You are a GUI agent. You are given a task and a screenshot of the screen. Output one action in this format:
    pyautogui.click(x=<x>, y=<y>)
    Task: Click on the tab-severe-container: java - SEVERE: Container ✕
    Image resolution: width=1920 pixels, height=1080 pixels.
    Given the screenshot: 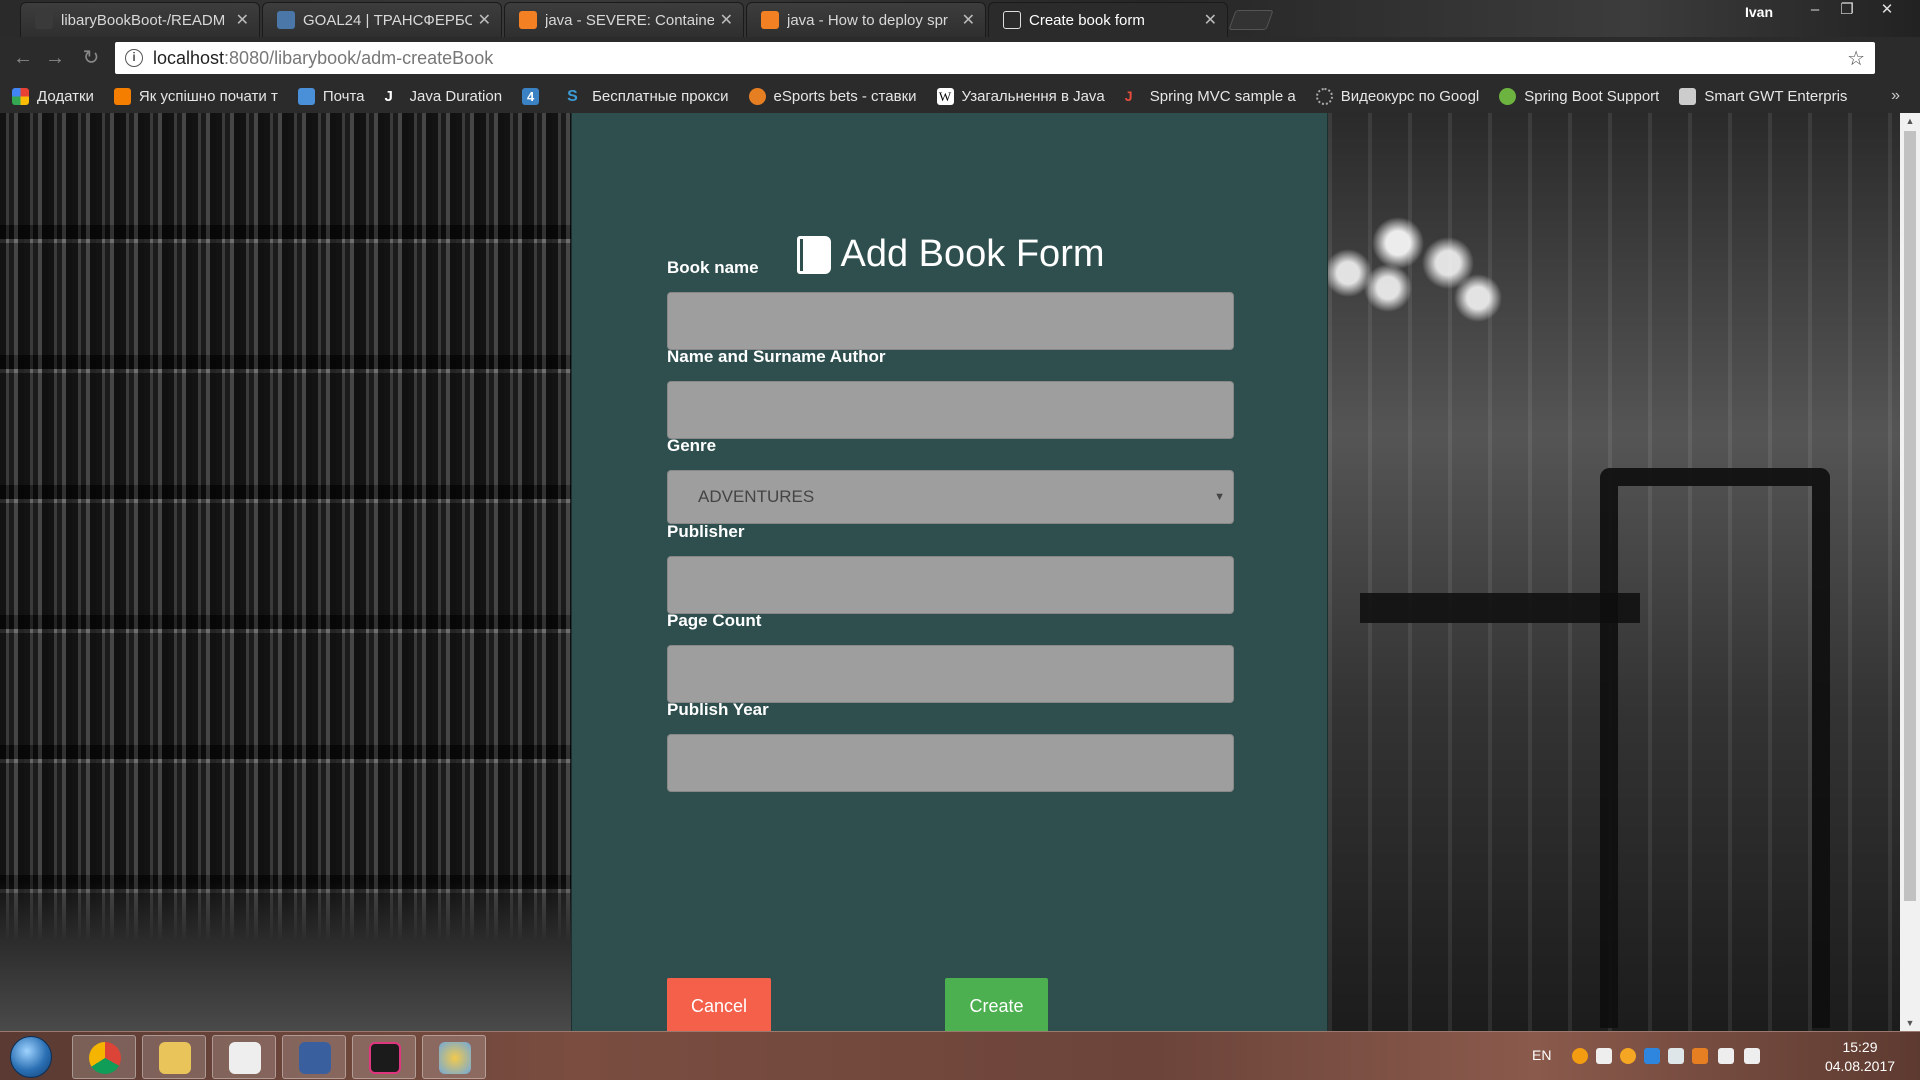 What is the action you would take?
    pyautogui.click(x=624, y=19)
    